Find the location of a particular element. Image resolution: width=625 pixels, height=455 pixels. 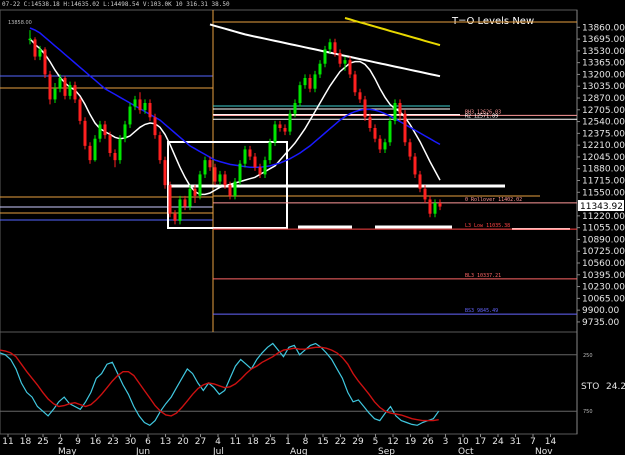

price-tick-label: 13530.00 is located at coordinates (603, 52).